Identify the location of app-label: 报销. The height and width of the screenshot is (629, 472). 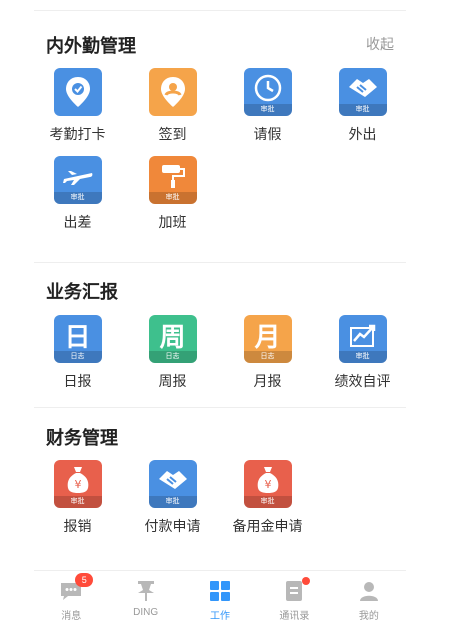
(77, 526).